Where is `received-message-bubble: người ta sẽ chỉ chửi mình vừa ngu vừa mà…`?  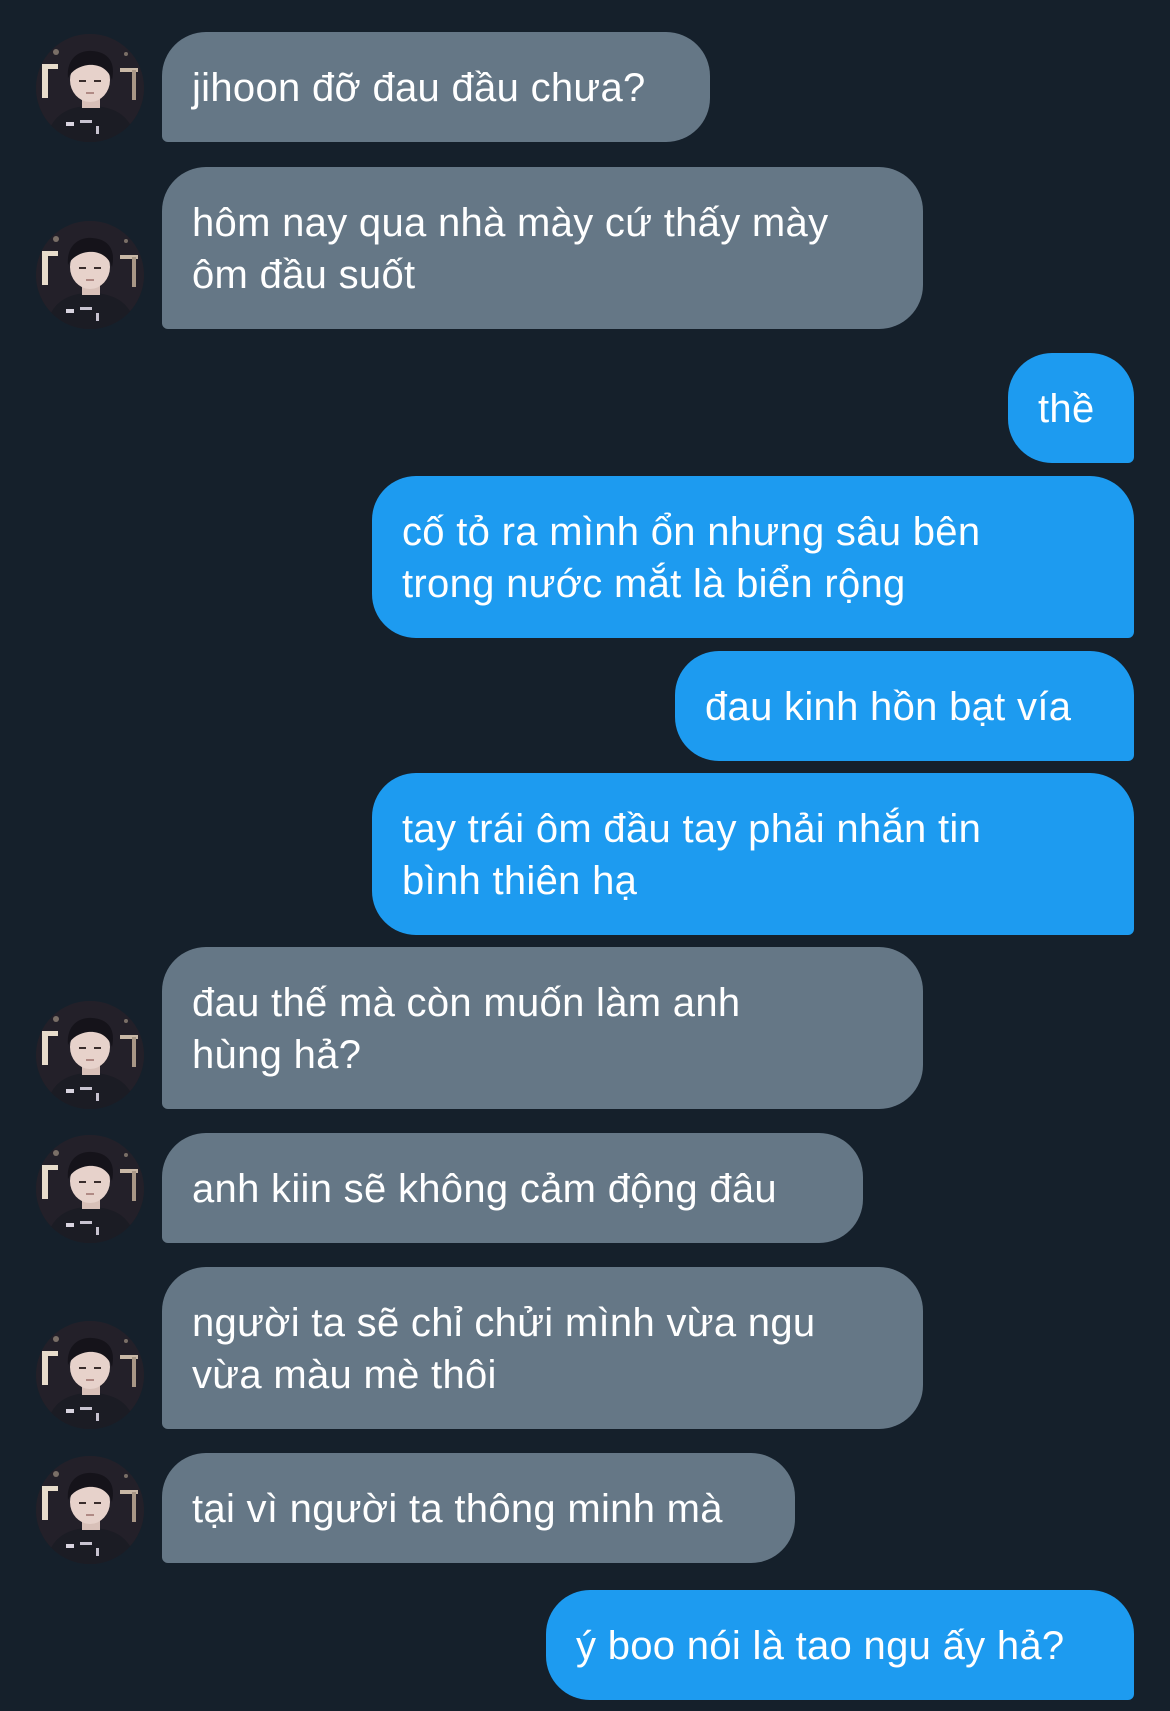
received-message-bubble: người ta sẽ chỉ chửi mình vừa ngu vừa mà… is located at coordinates (542, 1348).